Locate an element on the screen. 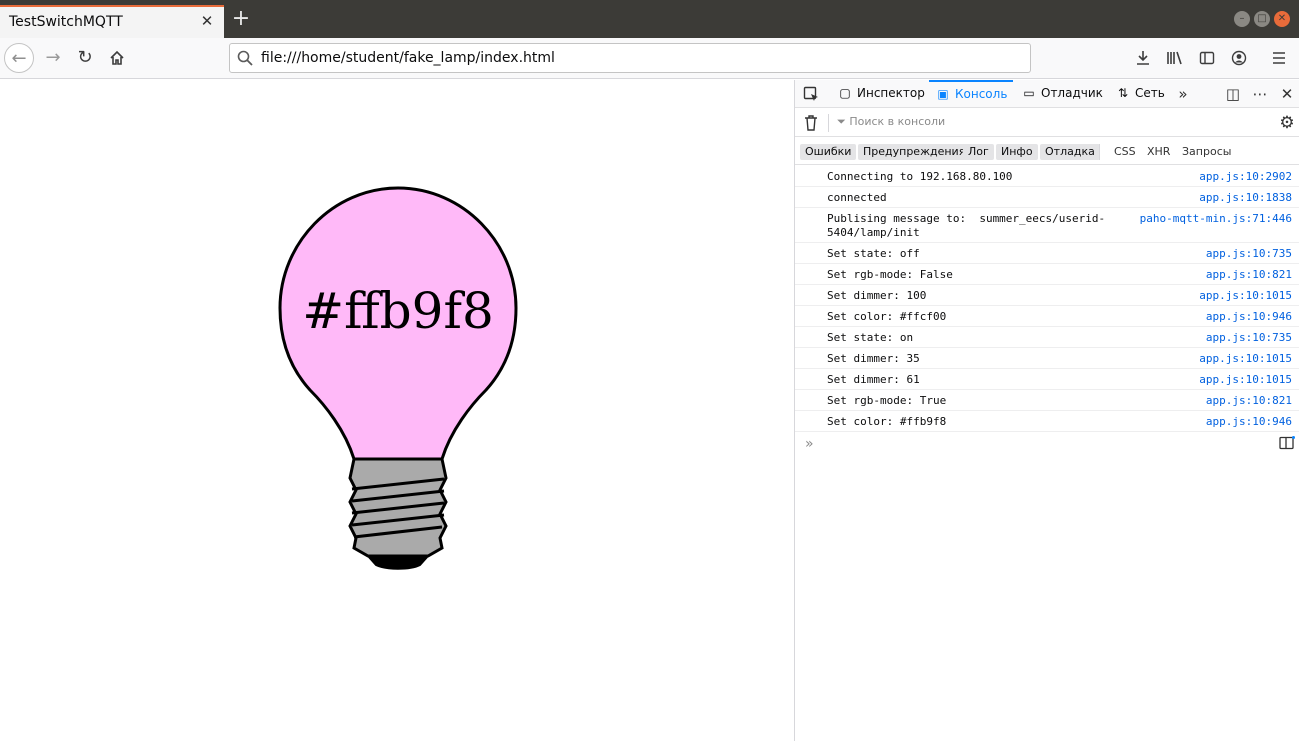  gear-icon: ⚙ is located at coordinates (1287, 123).